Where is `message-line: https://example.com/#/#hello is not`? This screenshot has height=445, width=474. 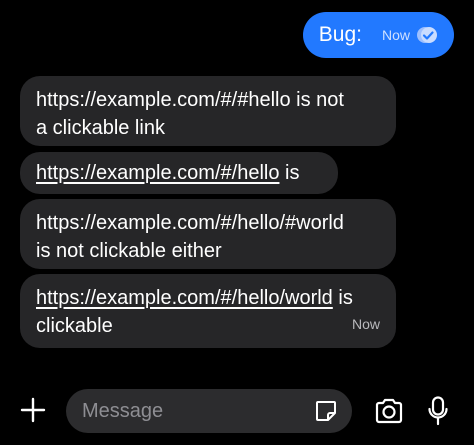
message-line: https://example.com/#/#hello is not is located at coordinates (190, 100).